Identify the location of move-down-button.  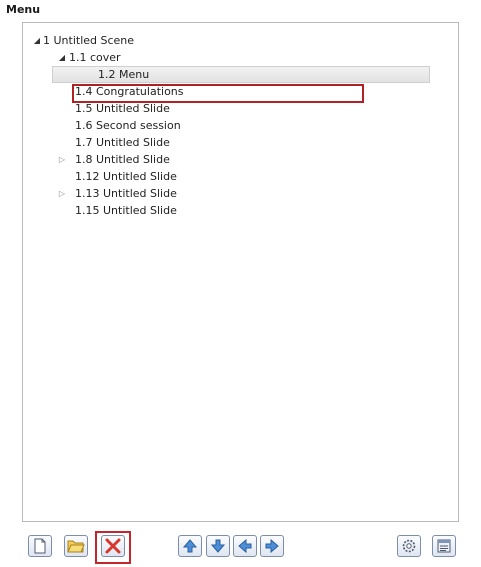
(218, 546).